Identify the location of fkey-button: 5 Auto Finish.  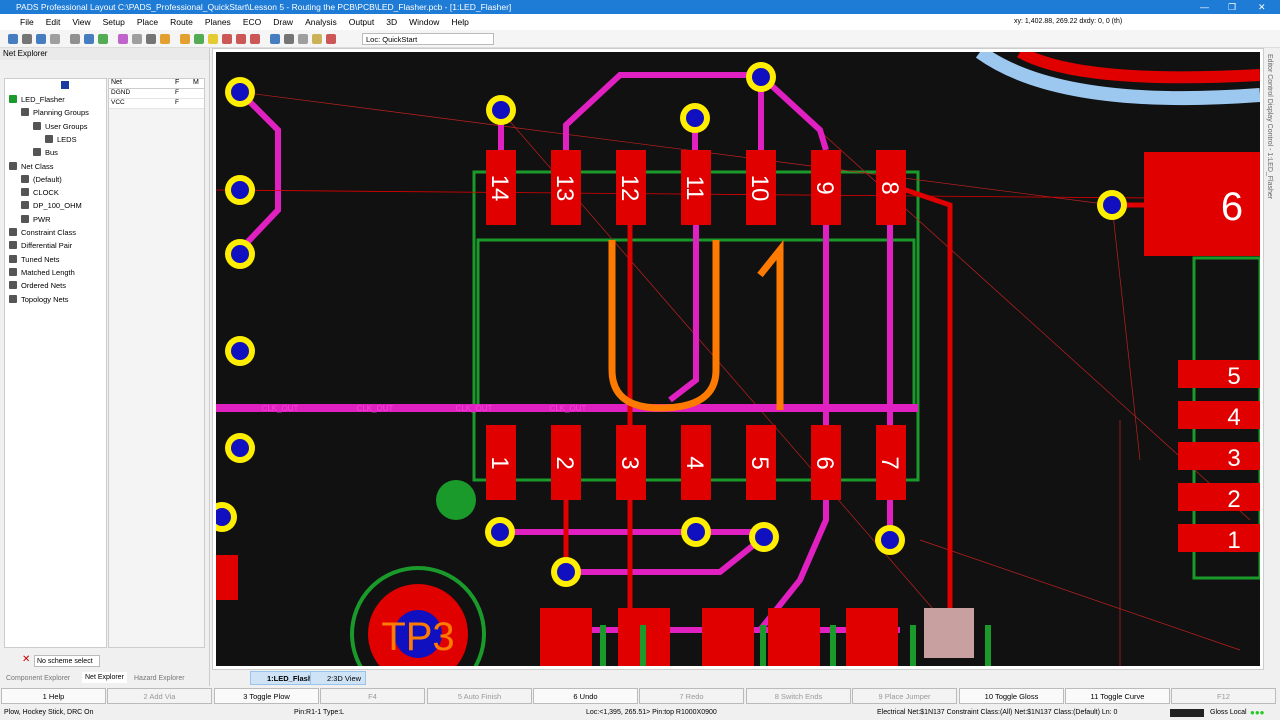
(479, 696).